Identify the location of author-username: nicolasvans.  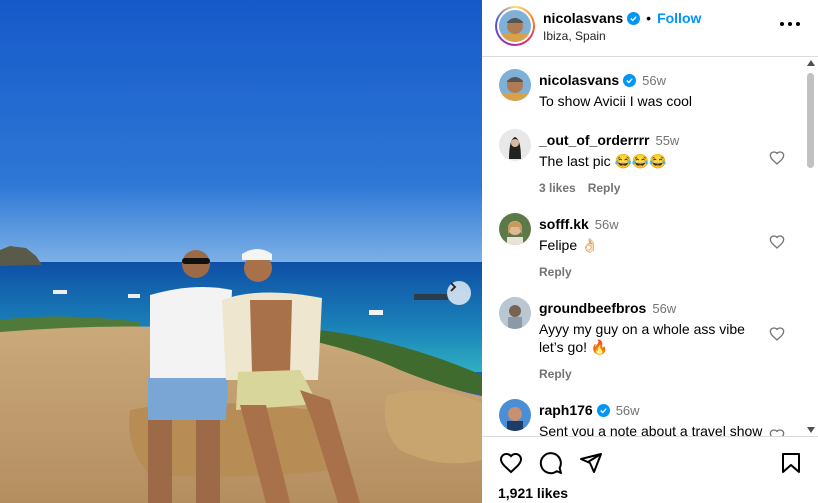
(583, 18).